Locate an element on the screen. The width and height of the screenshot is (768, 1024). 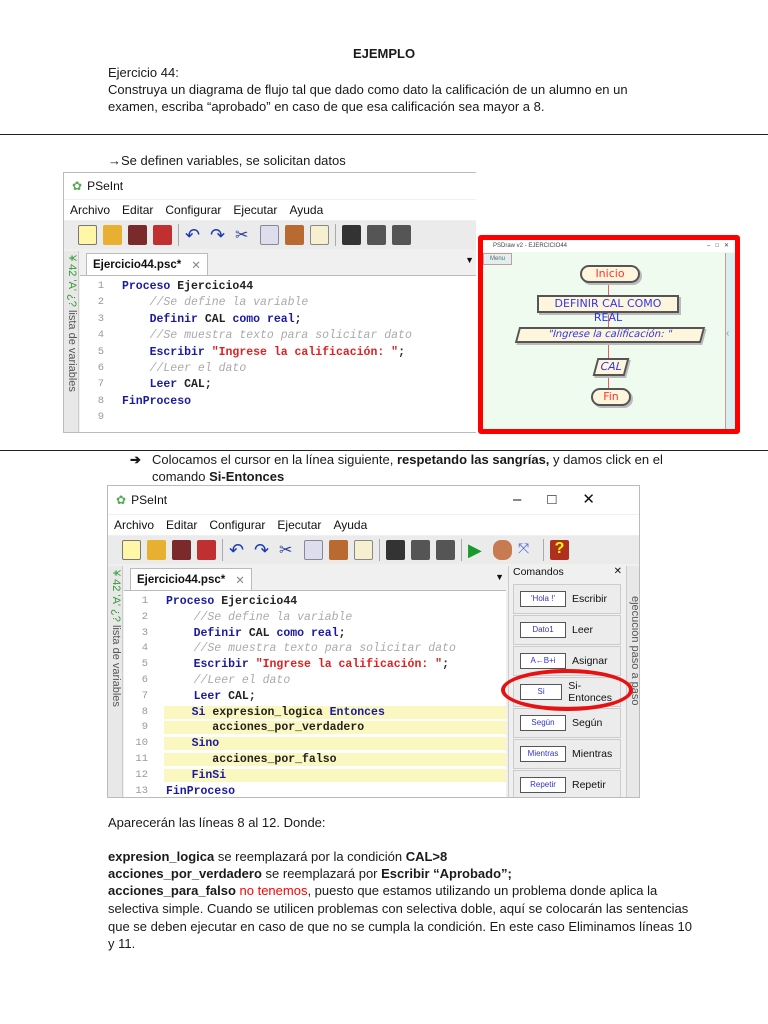
line-number: 1 is located at coordinates (100, 286).